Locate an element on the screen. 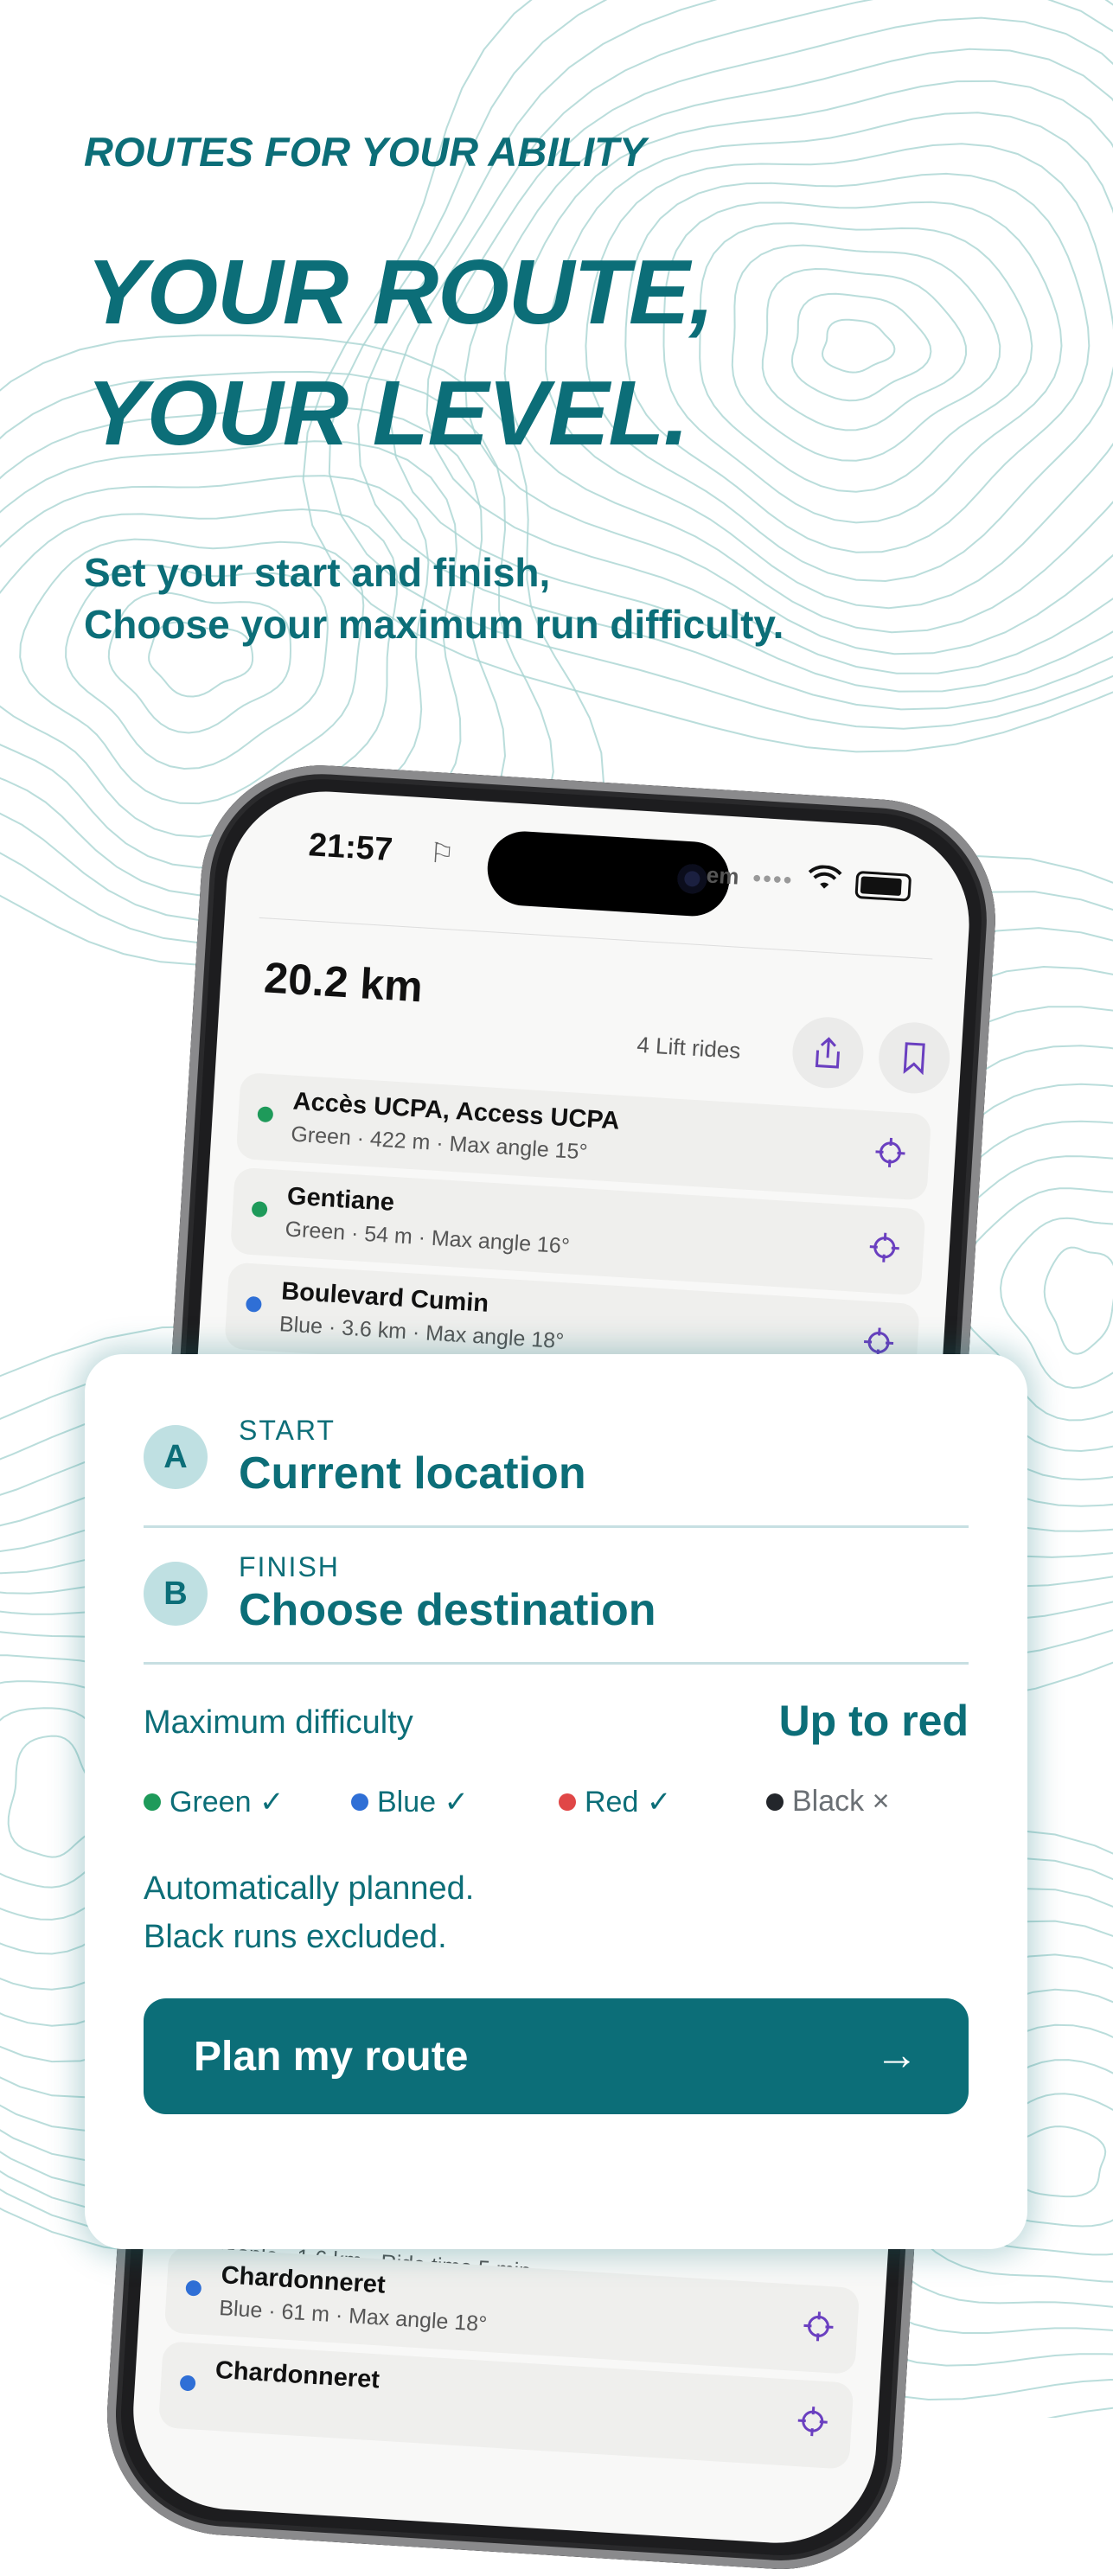  difficulty-level-item: Red ✓ is located at coordinates (615, 1802).